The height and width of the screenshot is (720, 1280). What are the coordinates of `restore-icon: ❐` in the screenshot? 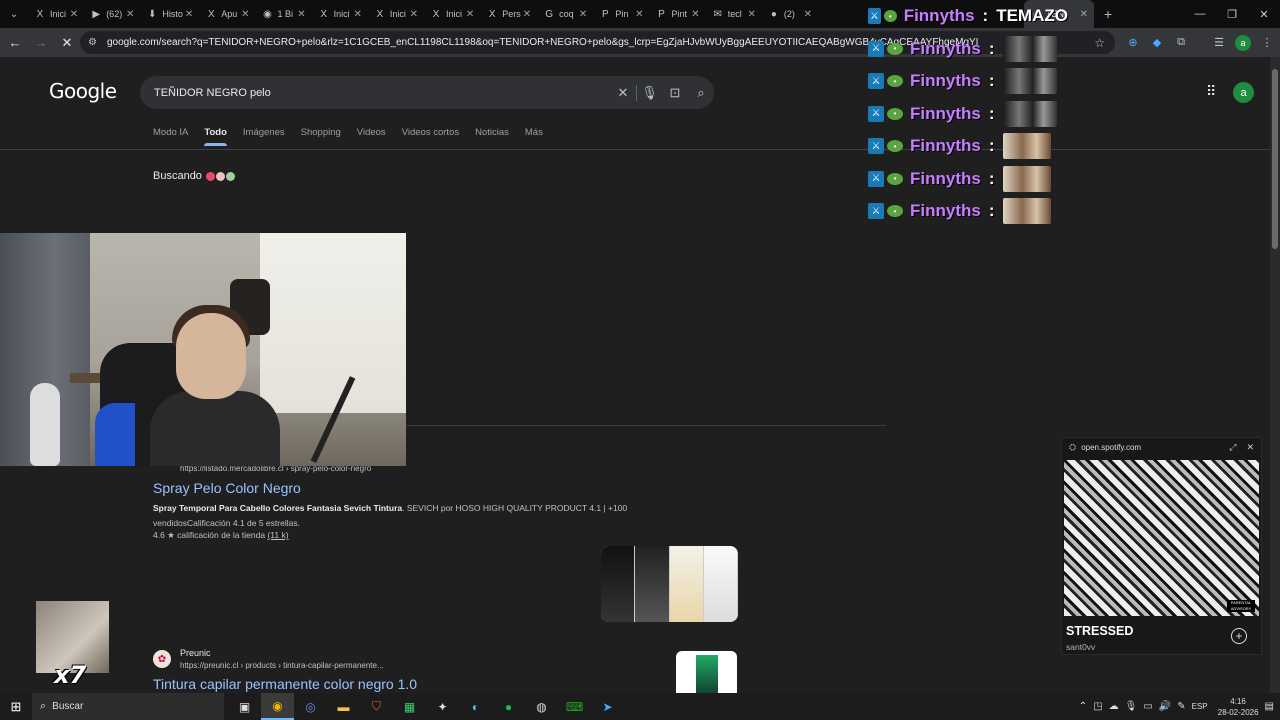 It's located at (1232, 14).